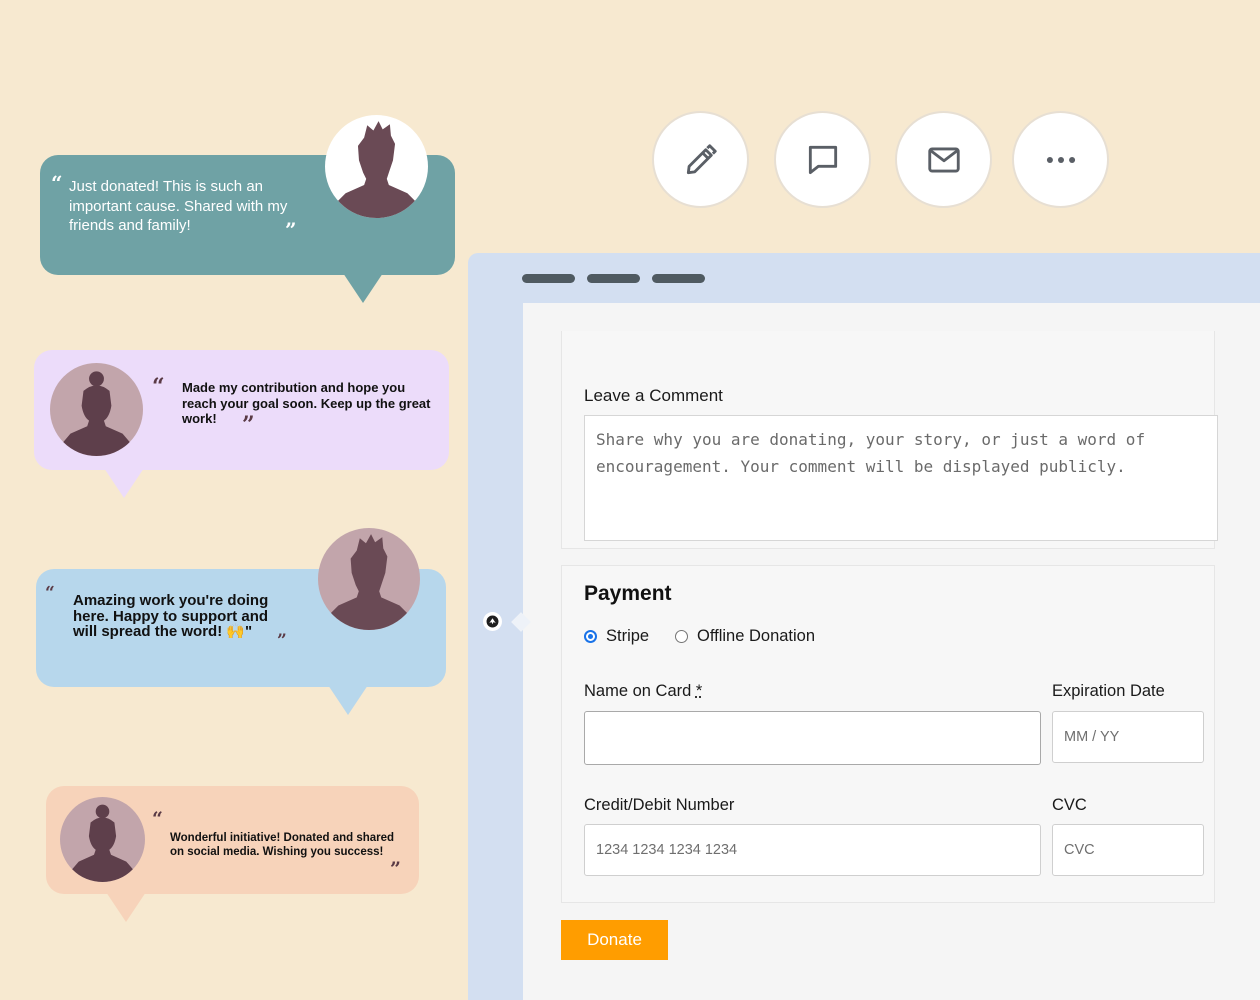 The width and height of the screenshot is (1260, 1000). Describe the element at coordinates (614, 940) in the screenshot. I see `donate-button: Donate` at that location.